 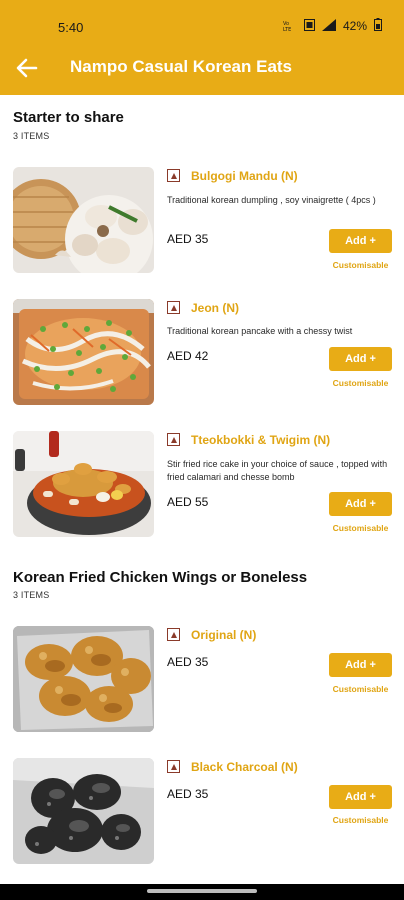 What do you see at coordinates (328, 26) in the screenshot?
I see `signal-icon` at bounding box center [328, 26].